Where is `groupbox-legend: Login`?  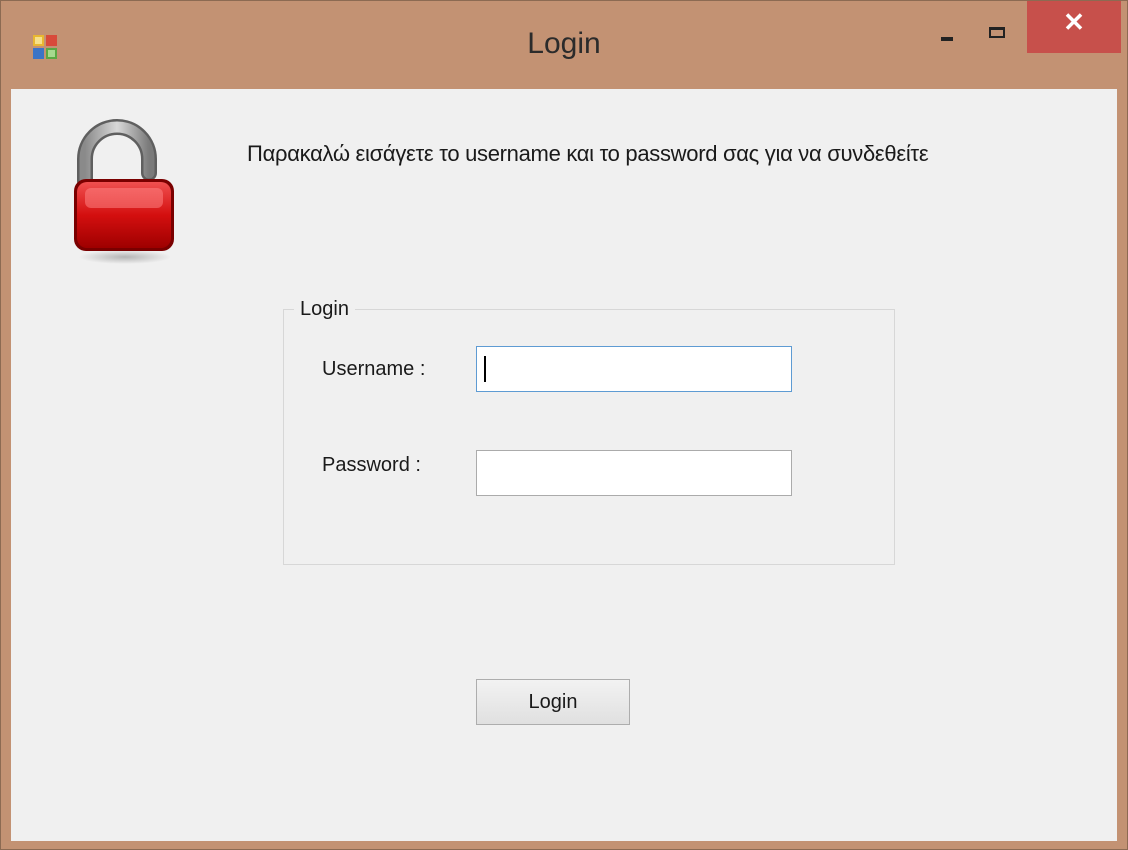
groupbox-legend: Login is located at coordinates (324, 309).